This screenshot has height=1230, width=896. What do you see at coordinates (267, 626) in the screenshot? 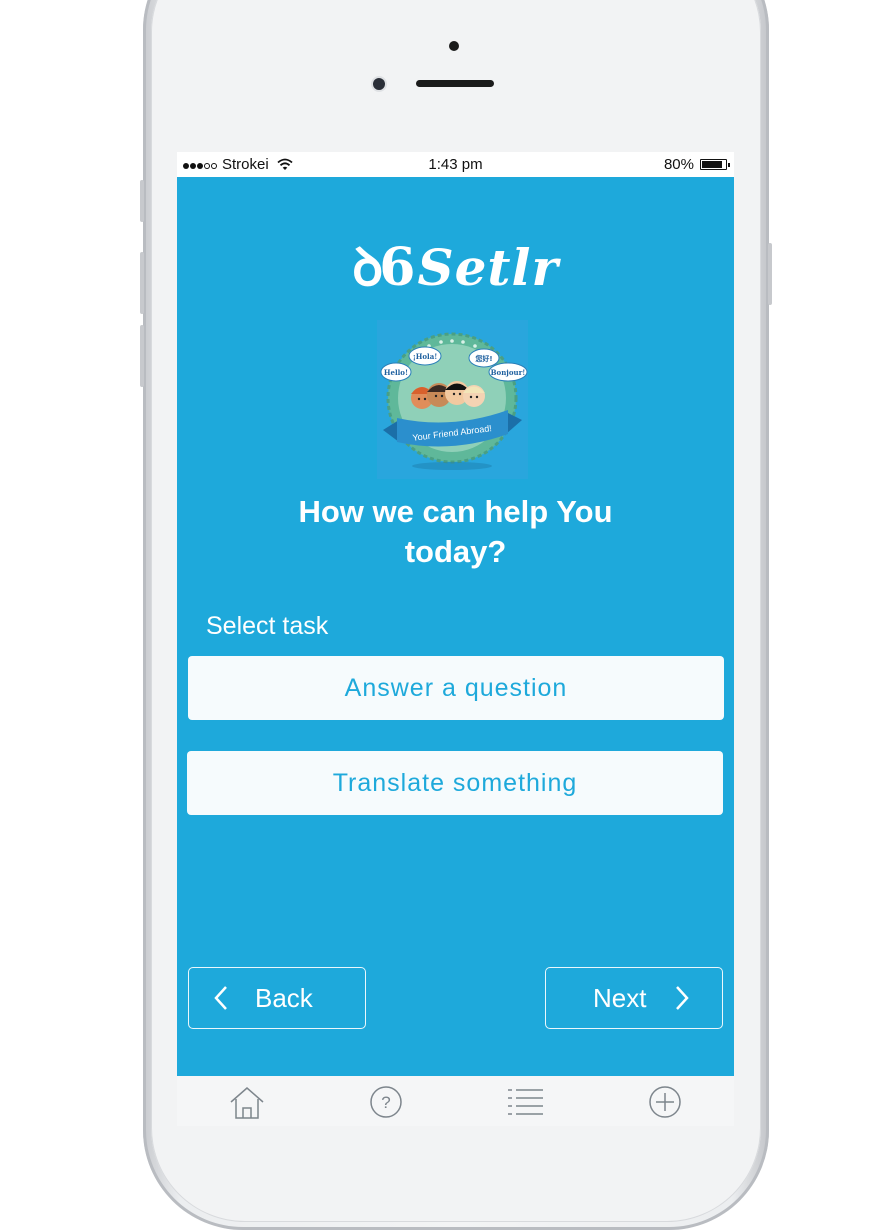
I see `select-task-label: Select task` at bounding box center [267, 626].